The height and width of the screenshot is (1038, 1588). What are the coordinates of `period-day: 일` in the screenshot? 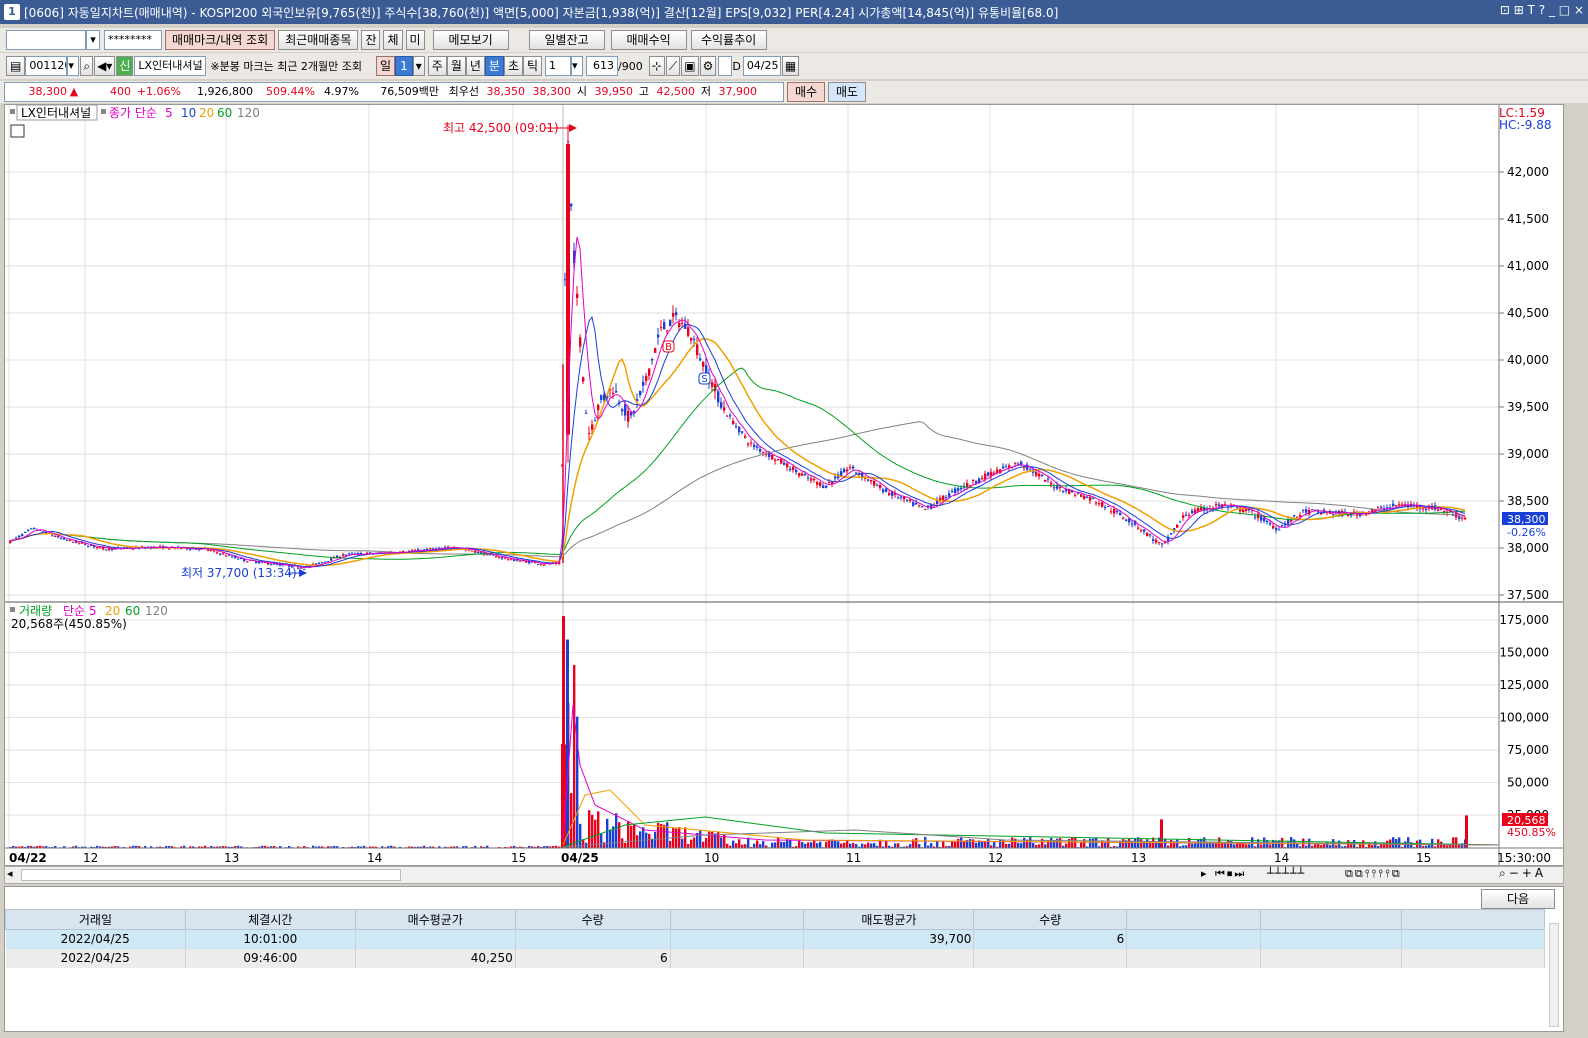 It's located at (386, 66).